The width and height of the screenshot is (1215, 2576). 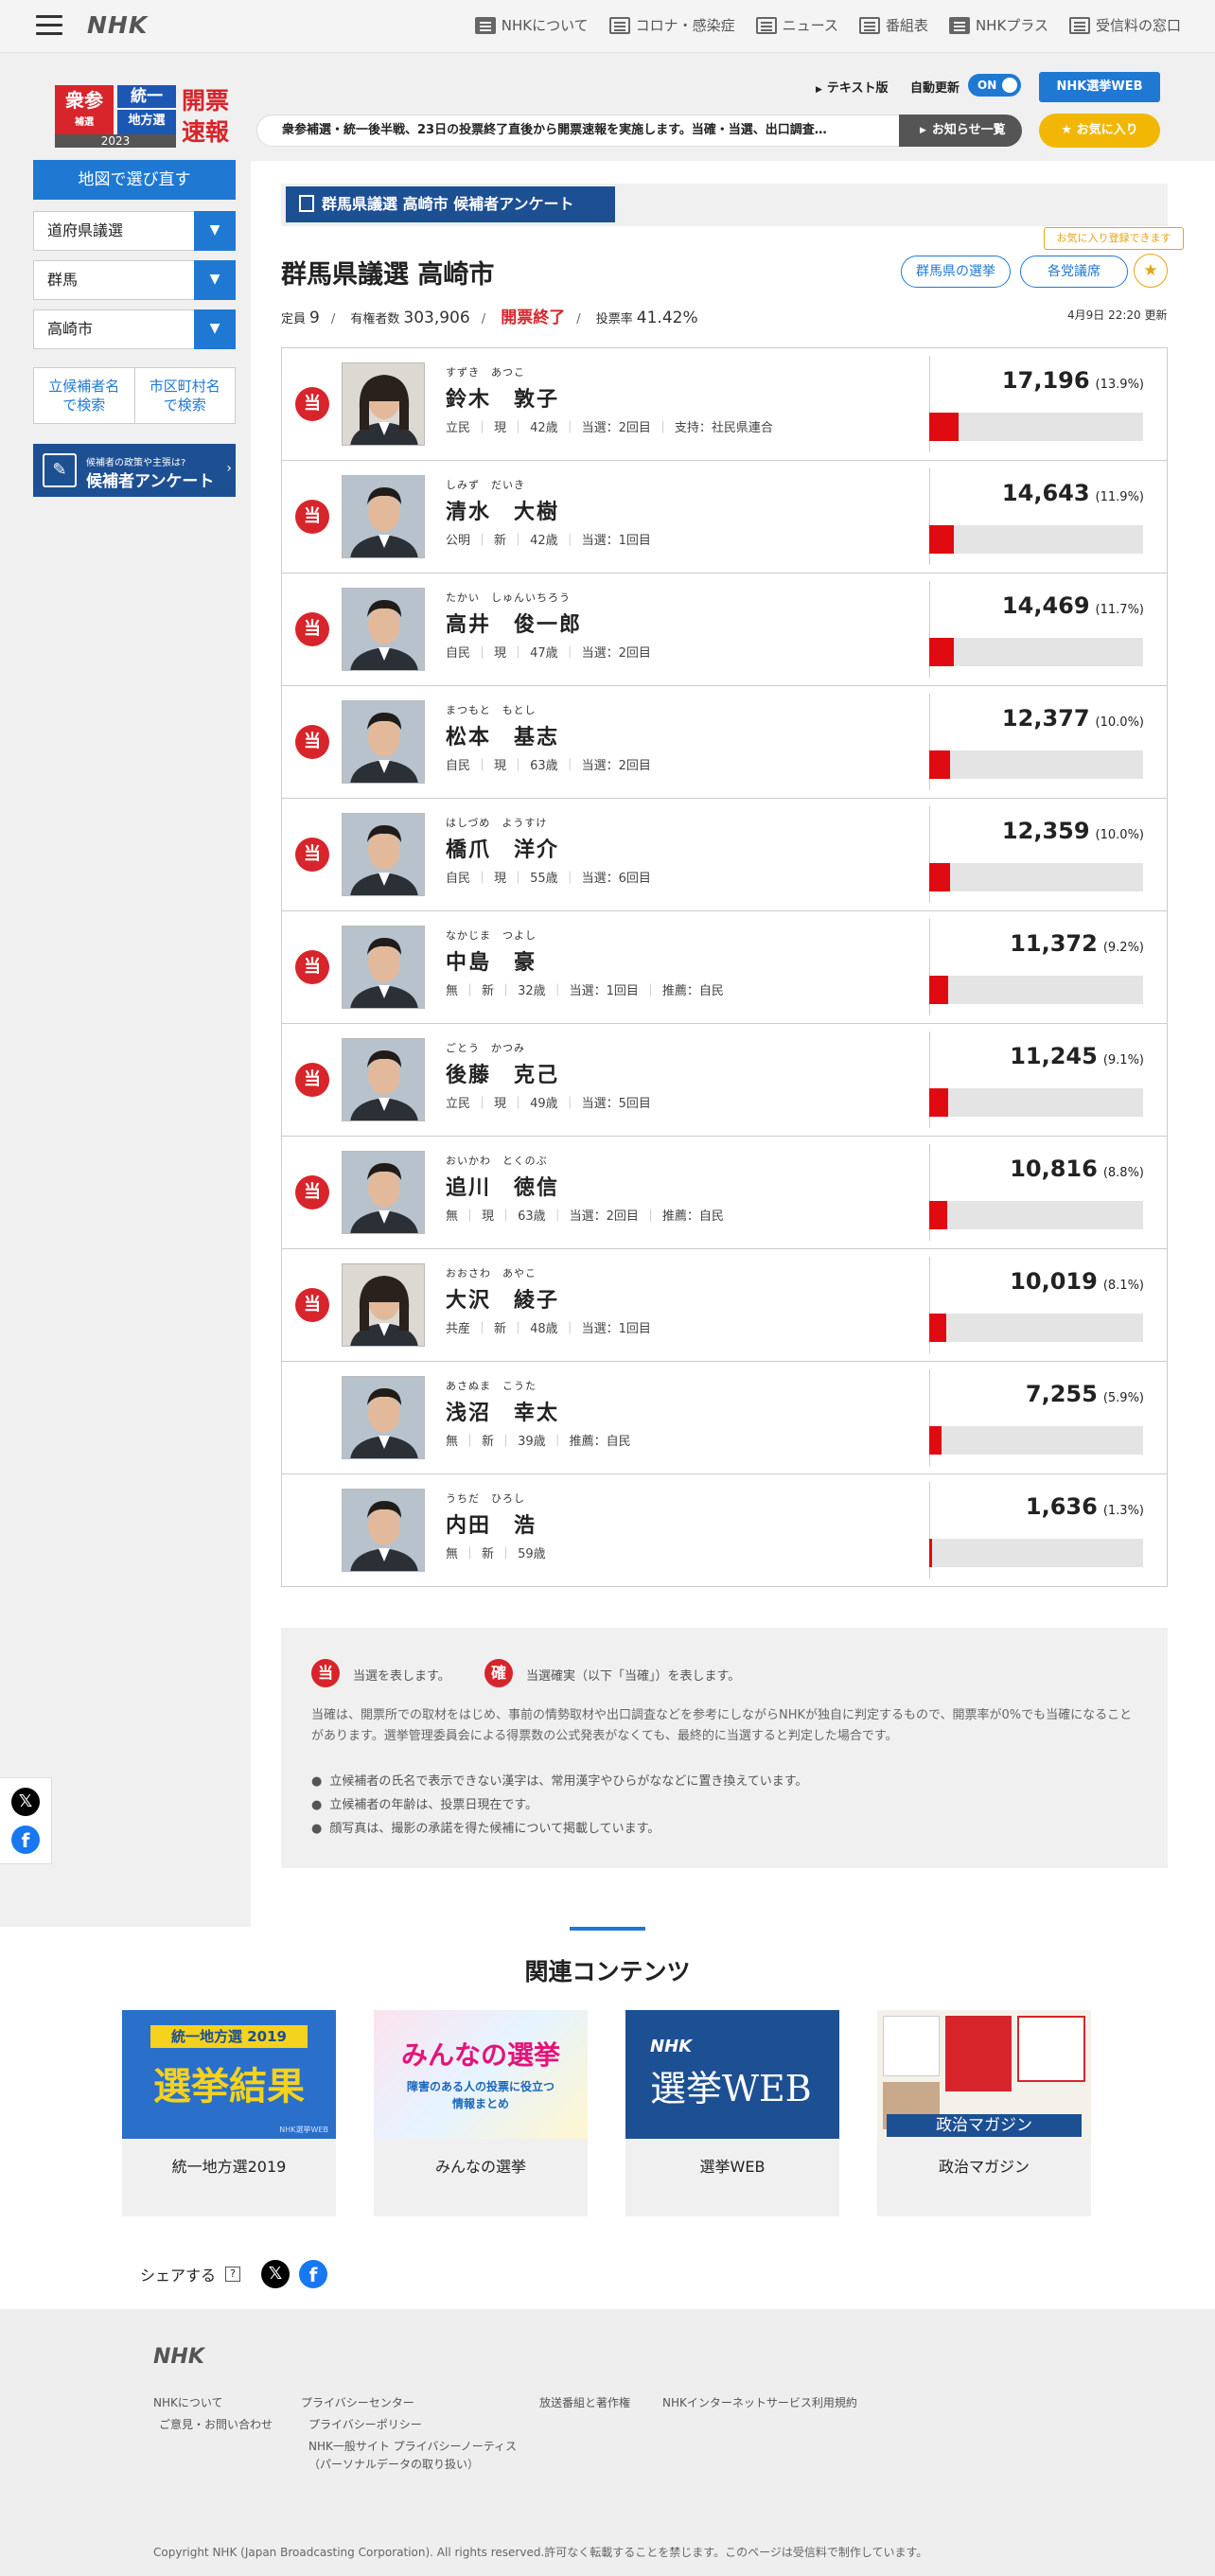 I want to click on candidate-kana: まつもと もとし, so click(x=491, y=710).